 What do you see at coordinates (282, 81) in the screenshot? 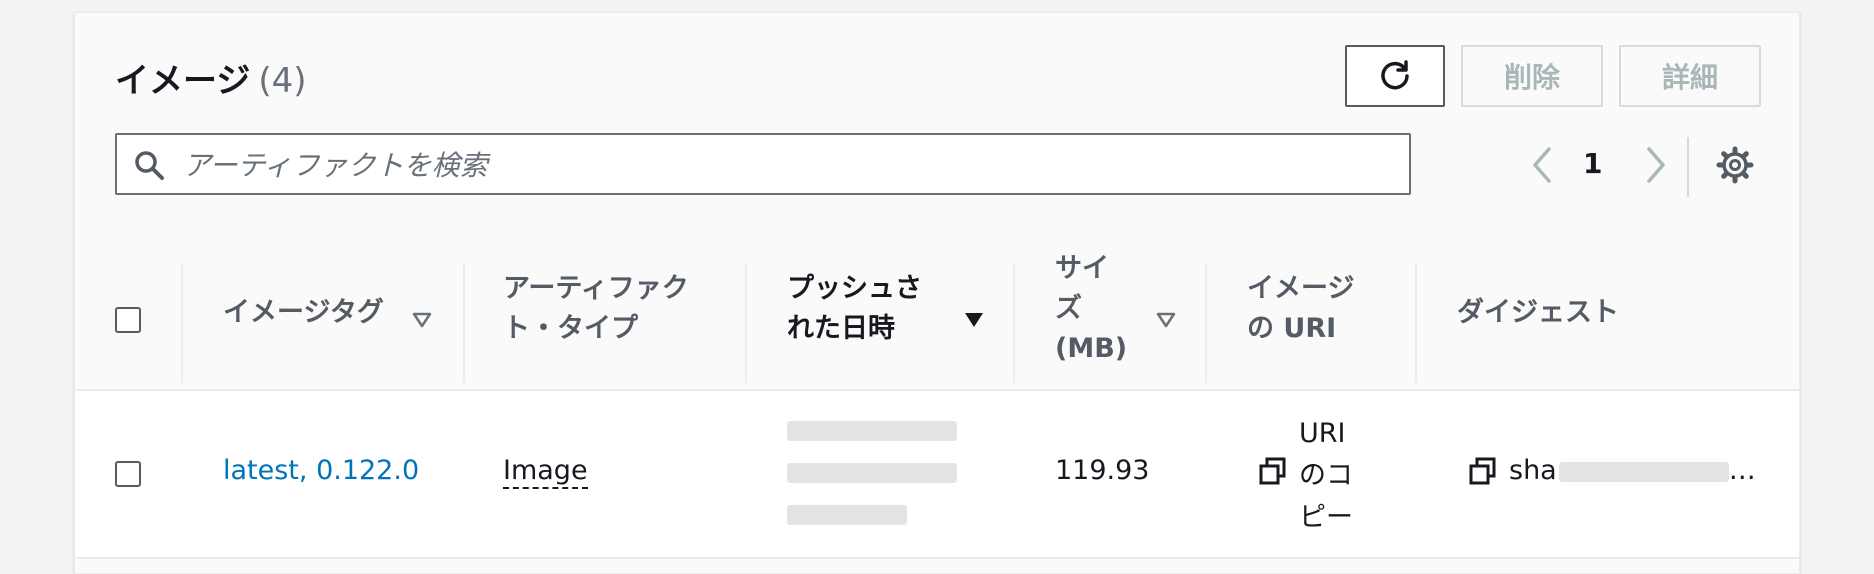
I see `image-count: (4)` at bounding box center [282, 81].